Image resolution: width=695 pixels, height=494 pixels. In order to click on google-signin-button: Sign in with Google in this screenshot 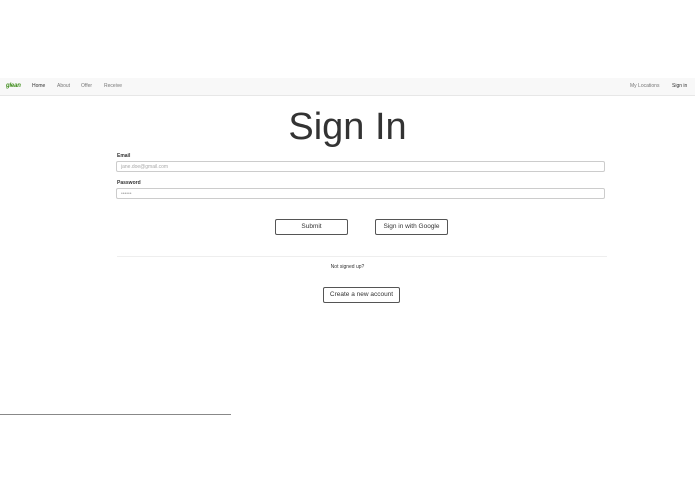, I will do `click(411, 227)`.